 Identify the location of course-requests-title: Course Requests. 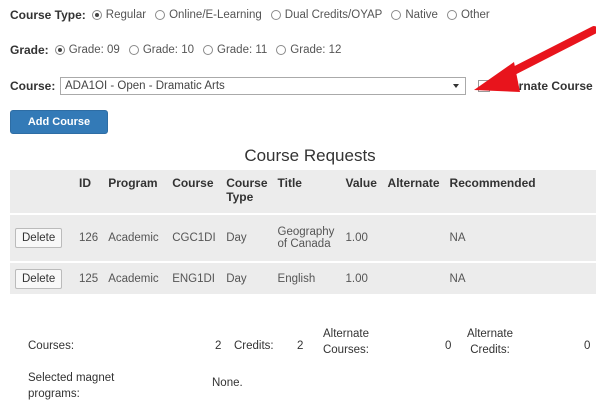
(310, 155).